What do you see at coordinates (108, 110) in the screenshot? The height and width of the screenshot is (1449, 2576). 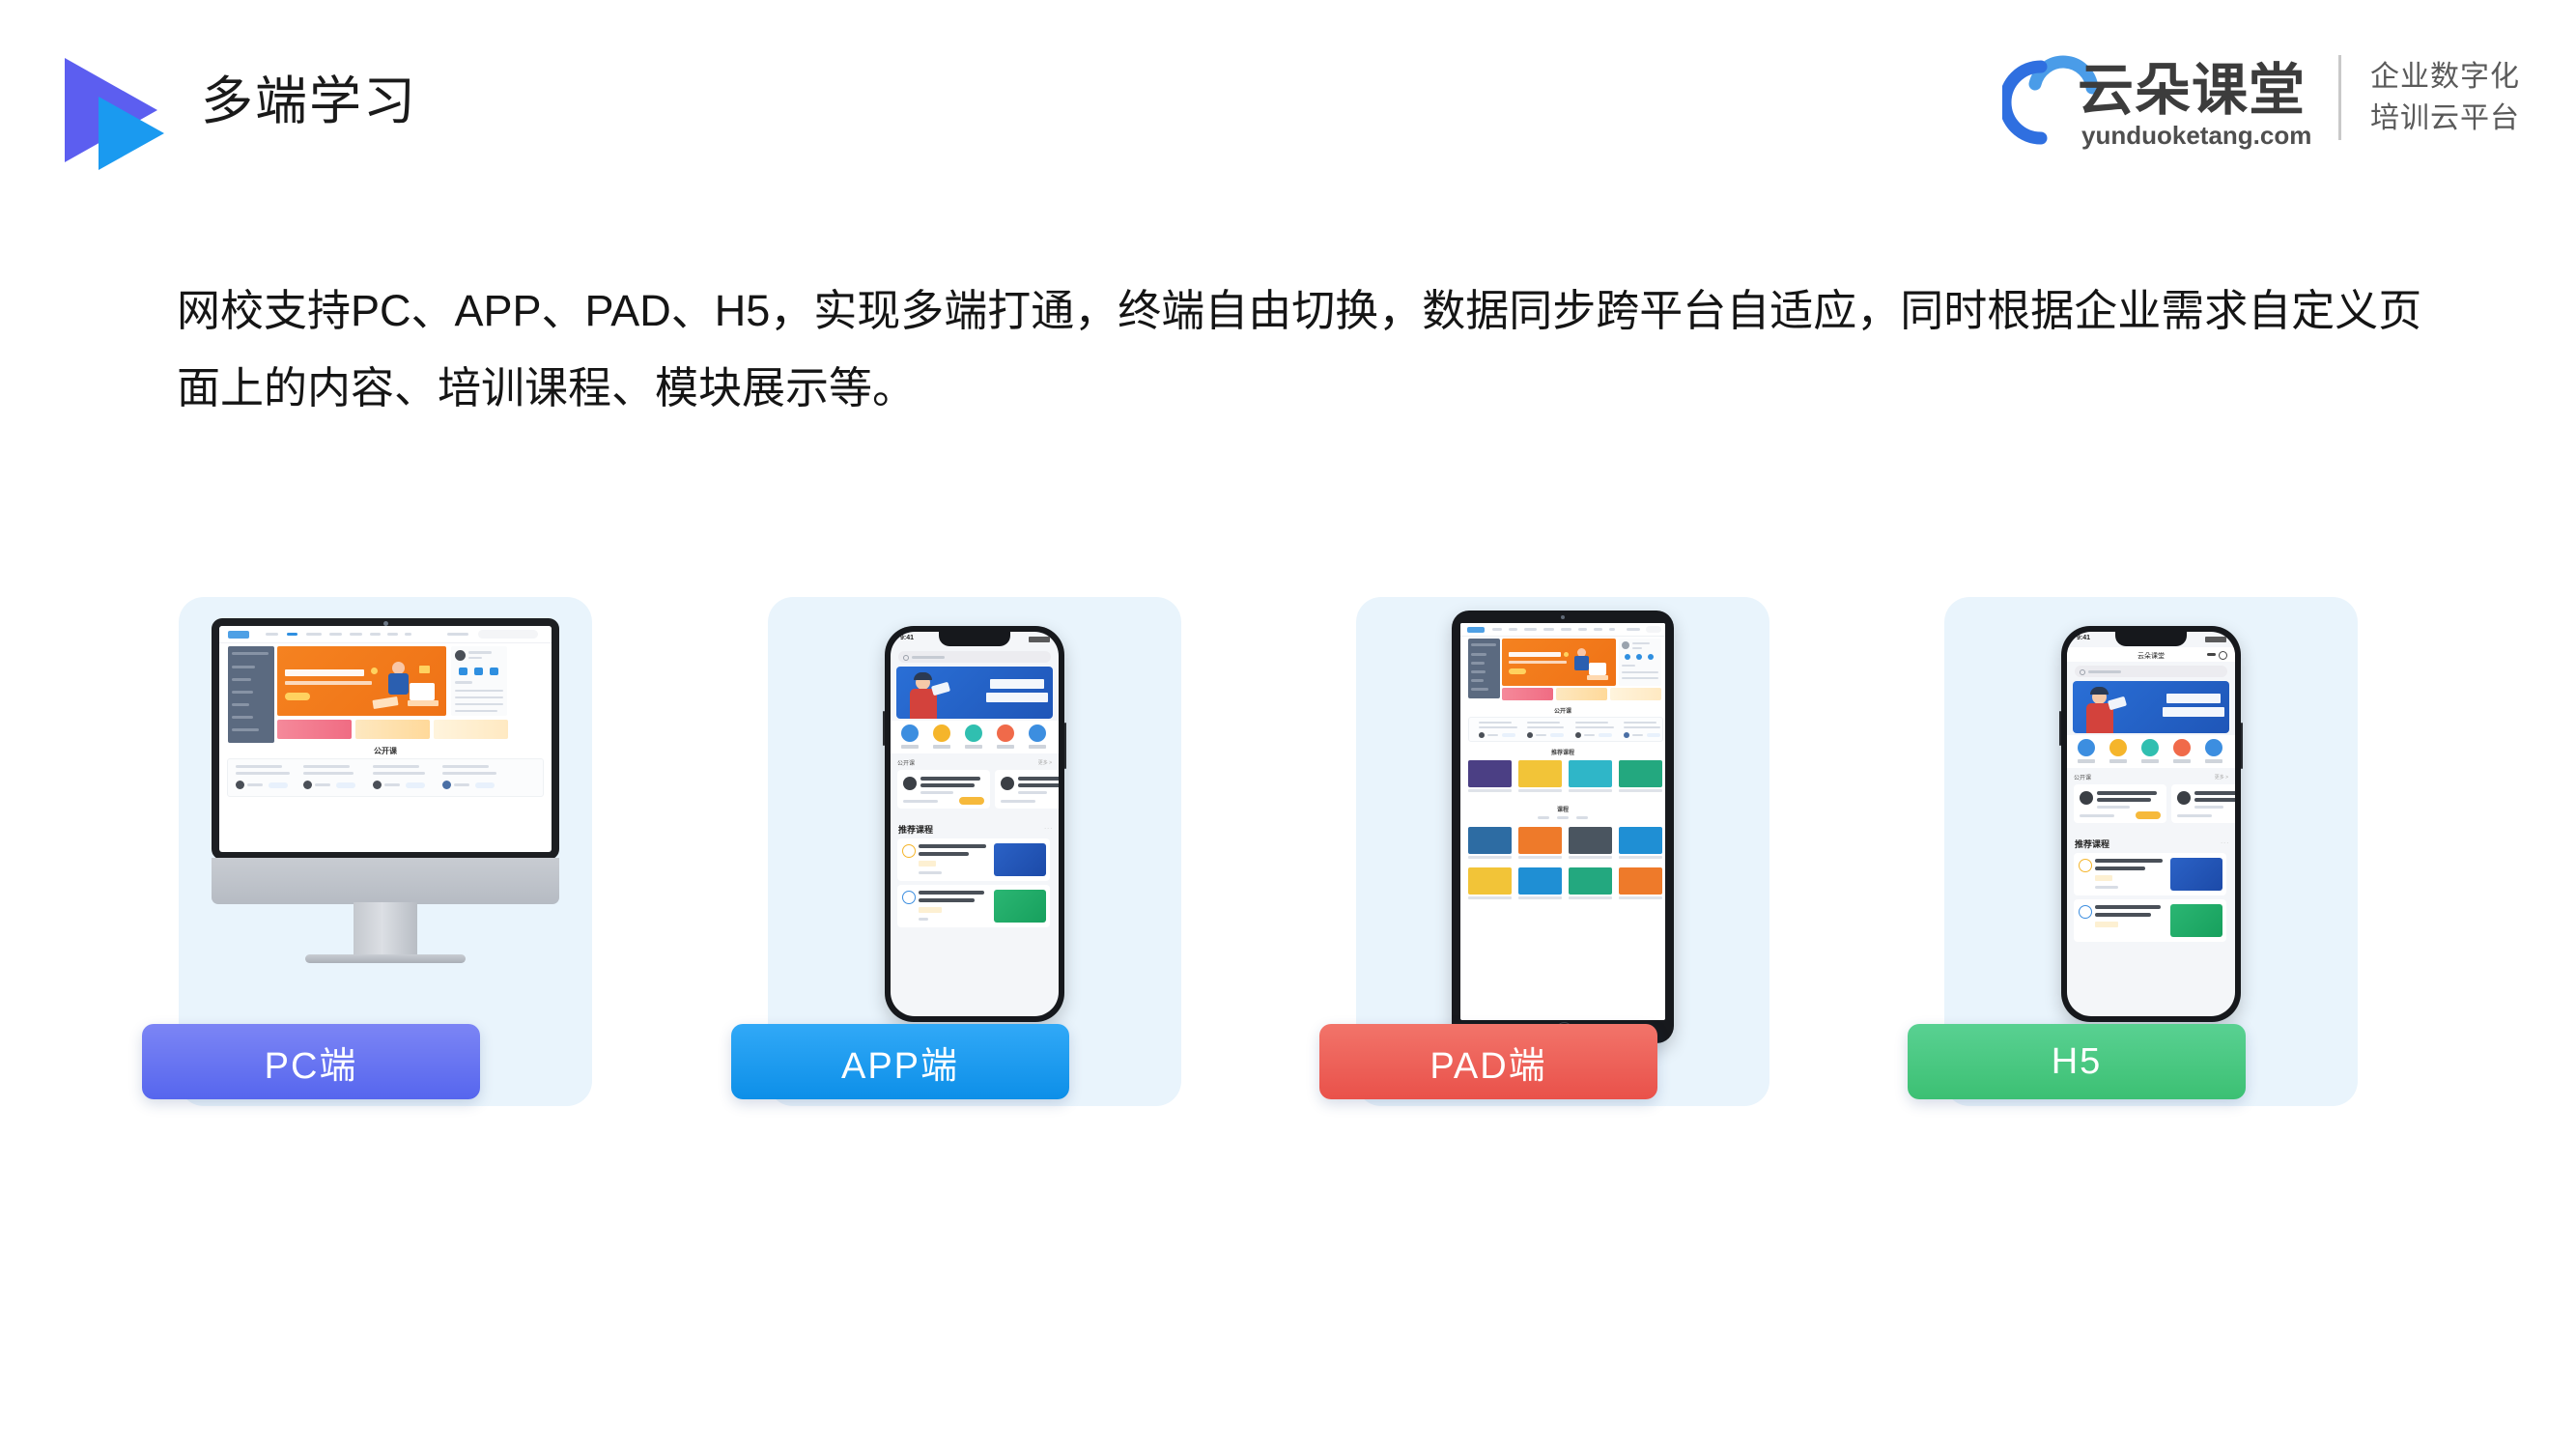 I see `double-play-triangle-icon` at bounding box center [108, 110].